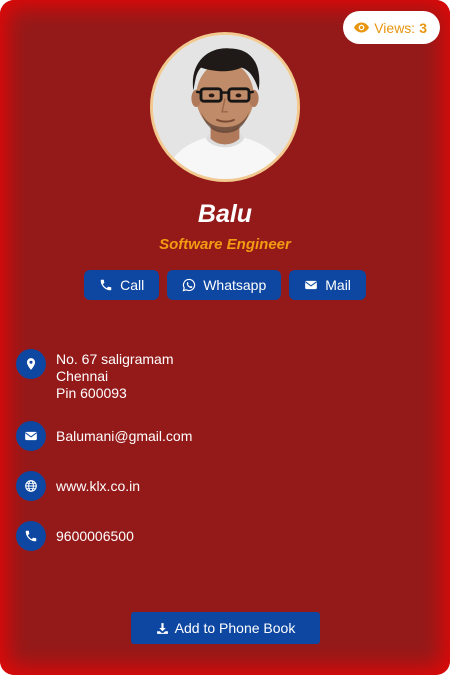 This screenshot has width=450, height=675. What do you see at coordinates (95, 533) in the screenshot?
I see `phone-text: 9600006500` at bounding box center [95, 533].